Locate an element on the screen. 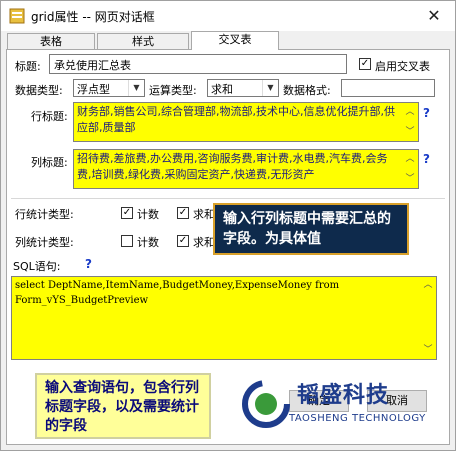 This screenshot has height=451, width=456. tab-table: 表格 is located at coordinates (51, 41).